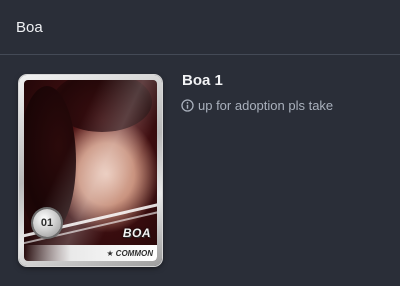  What do you see at coordinates (29, 27) in the screenshot?
I see `page-title: Boa` at bounding box center [29, 27].